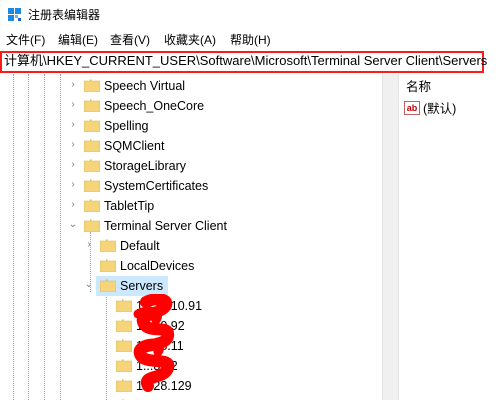 The height and width of the screenshot is (400, 496). Describe the element at coordinates (156, 186) in the screenshot. I see `tree-node-label: SystemCertificates` at that location.